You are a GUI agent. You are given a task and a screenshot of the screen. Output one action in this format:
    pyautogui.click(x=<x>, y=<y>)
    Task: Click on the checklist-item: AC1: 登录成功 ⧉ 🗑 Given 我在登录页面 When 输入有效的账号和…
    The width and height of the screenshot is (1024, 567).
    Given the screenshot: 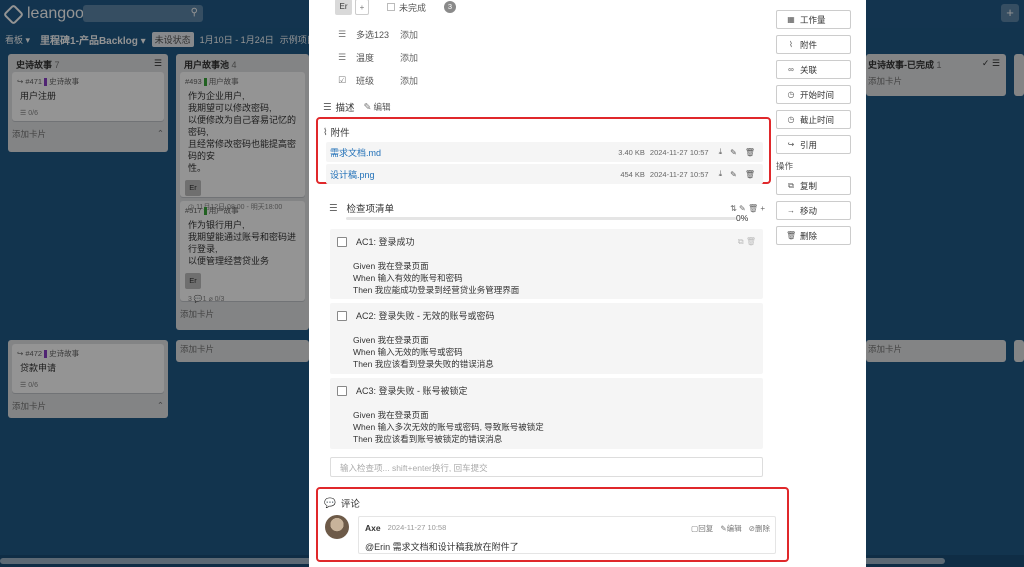 What is the action you would take?
    pyautogui.click(x=546, y=264)
    